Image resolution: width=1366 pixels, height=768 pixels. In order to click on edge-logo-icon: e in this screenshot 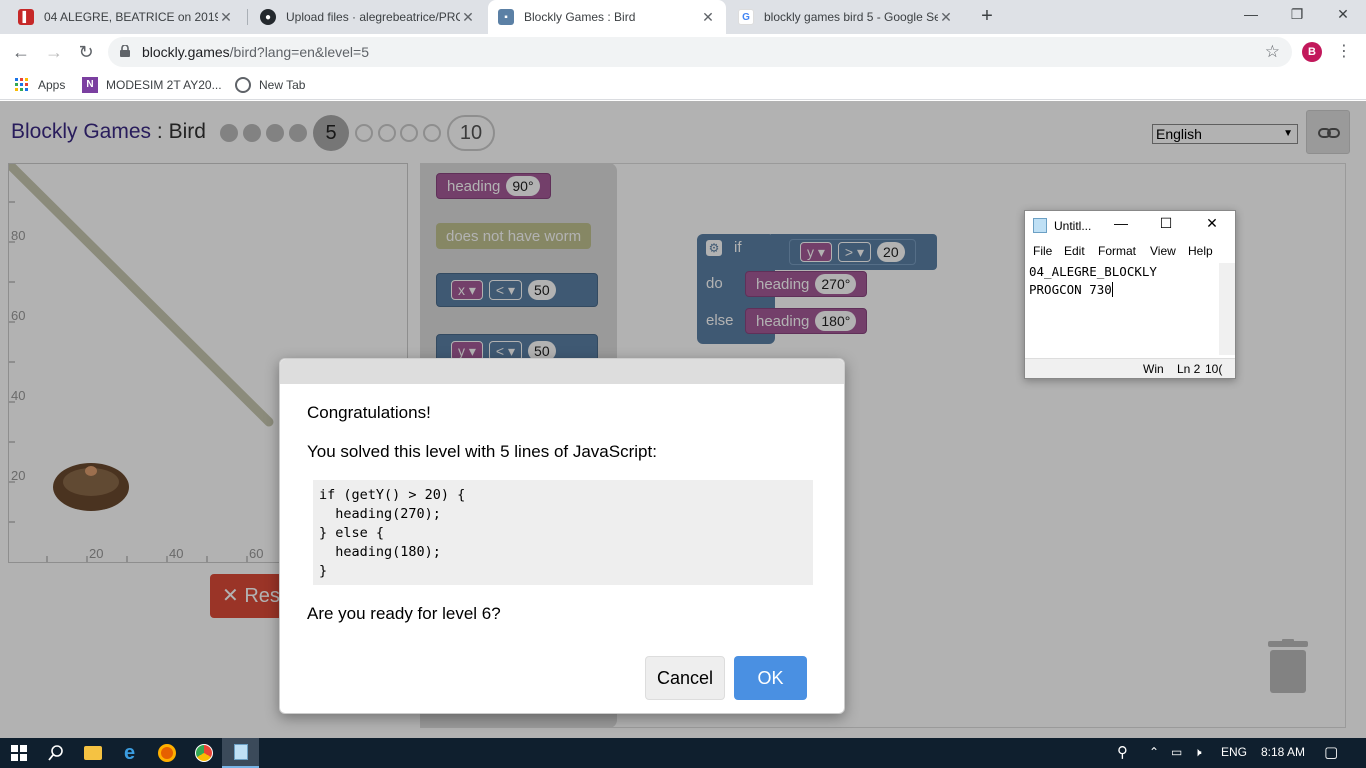, I will do `click(129, 752)`.